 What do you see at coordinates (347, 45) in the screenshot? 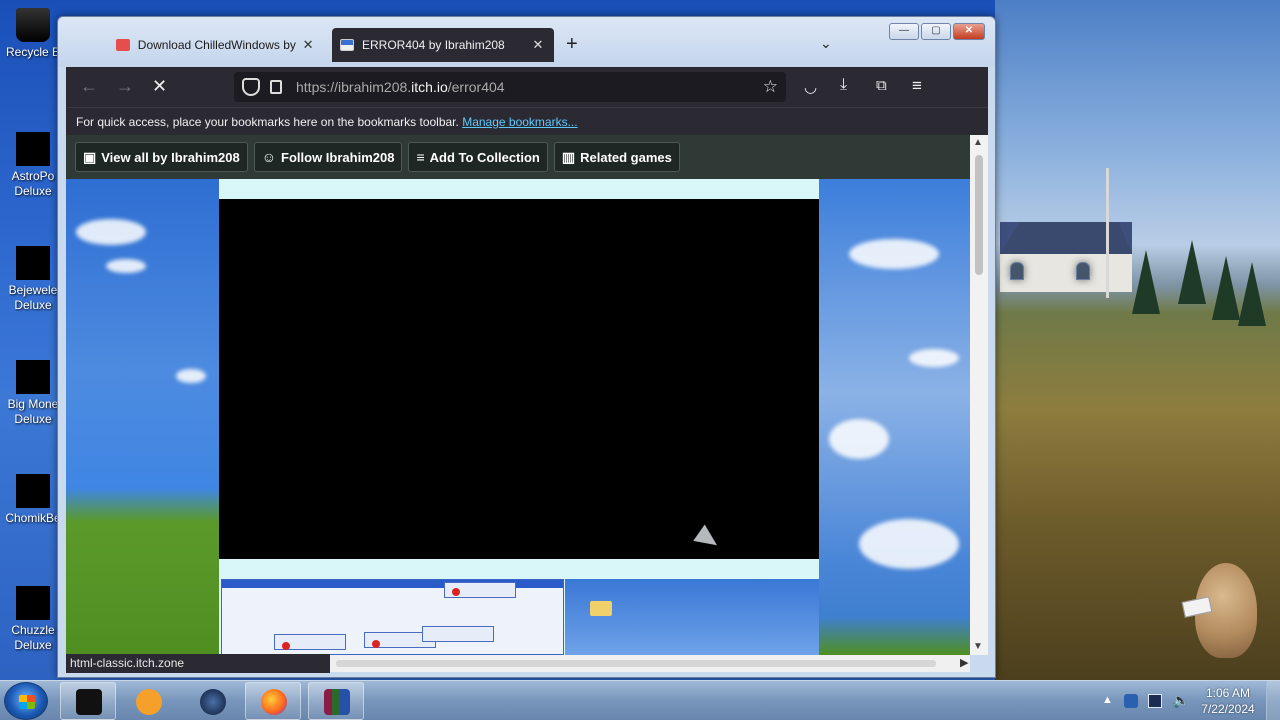
I see `window-favicon-icon` at bounding box center [347, 45].